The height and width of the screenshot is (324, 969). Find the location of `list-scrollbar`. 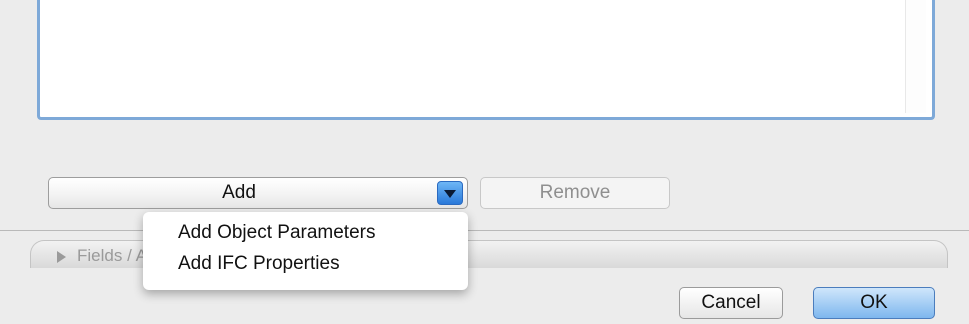

list-scrollbar is located at coordinates (915, 56).